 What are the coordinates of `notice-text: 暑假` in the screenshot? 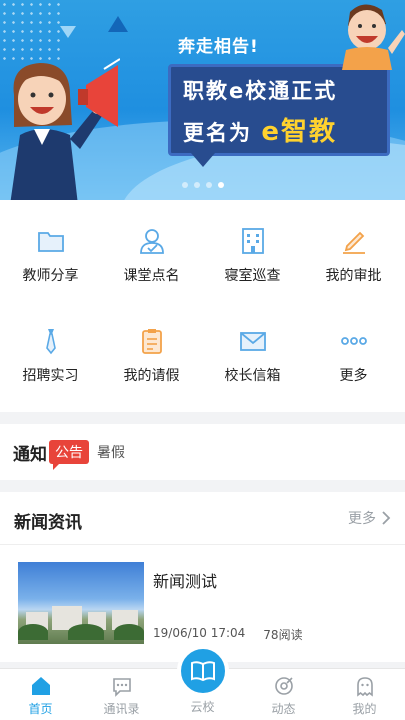 It's located at (111, 452).